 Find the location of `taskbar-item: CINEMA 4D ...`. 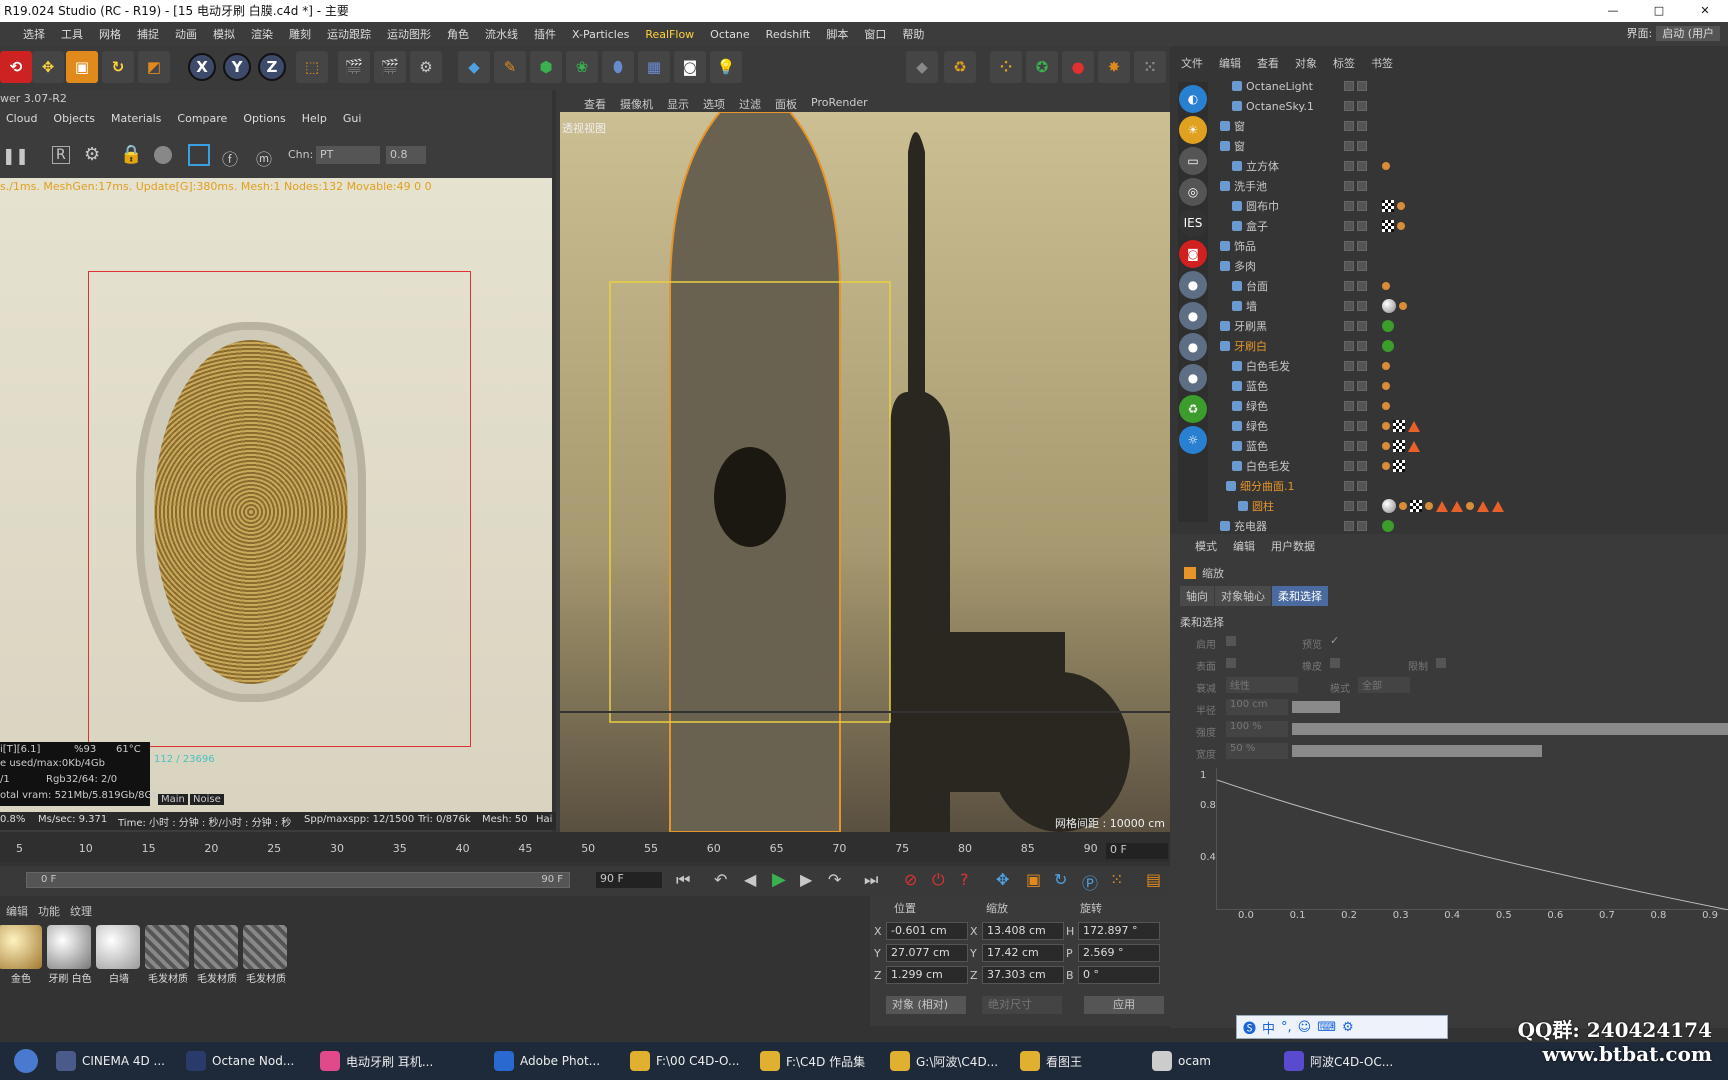

taskbar-item: CINEMA 4D ... is located at coordinates (110, 1061).